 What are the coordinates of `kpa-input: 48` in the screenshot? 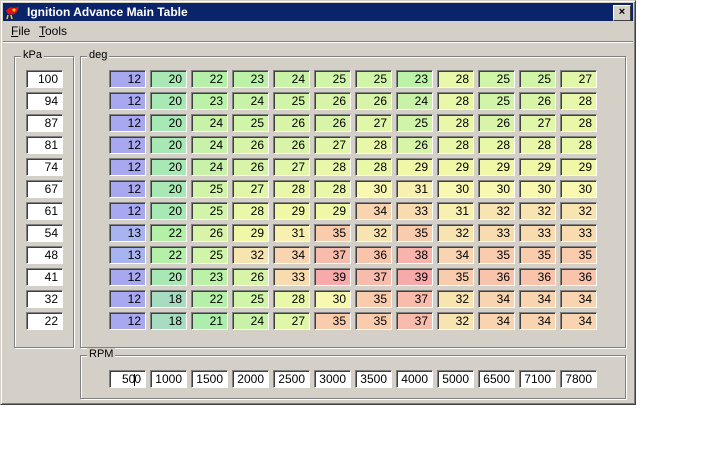 It's located at (44, 255).